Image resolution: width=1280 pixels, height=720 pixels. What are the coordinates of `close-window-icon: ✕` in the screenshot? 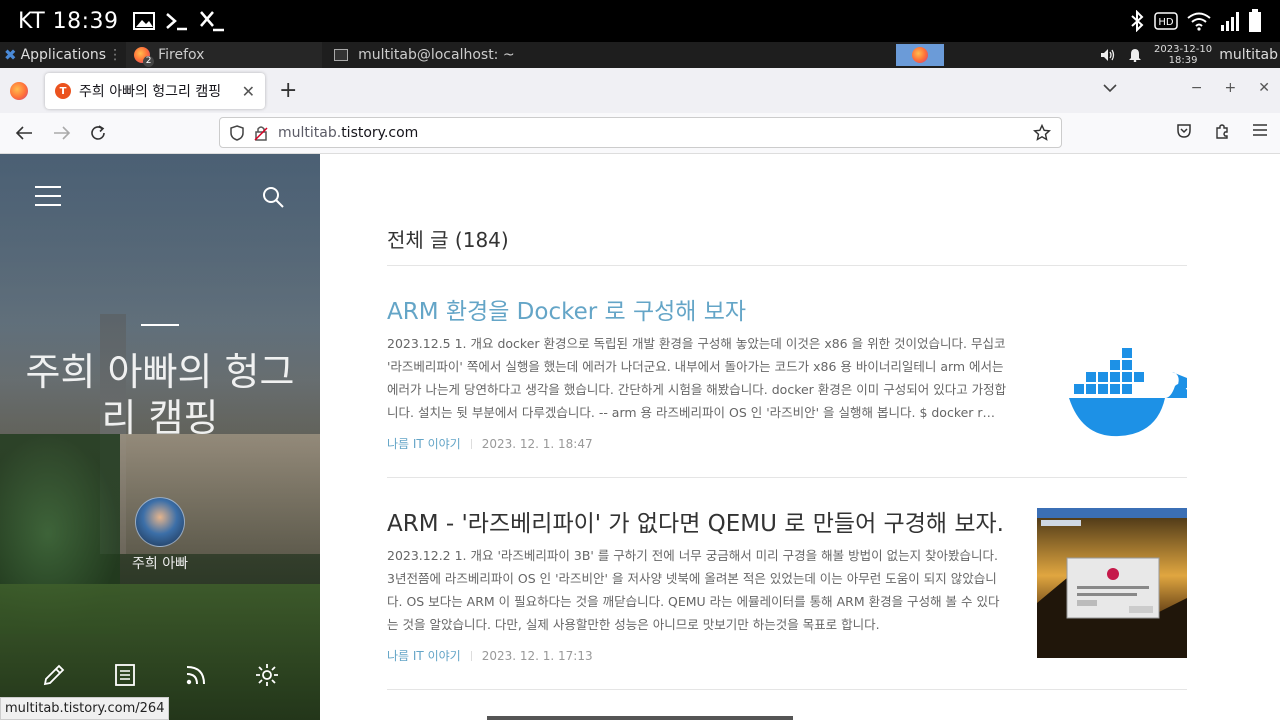 It's located at (1264, 88).